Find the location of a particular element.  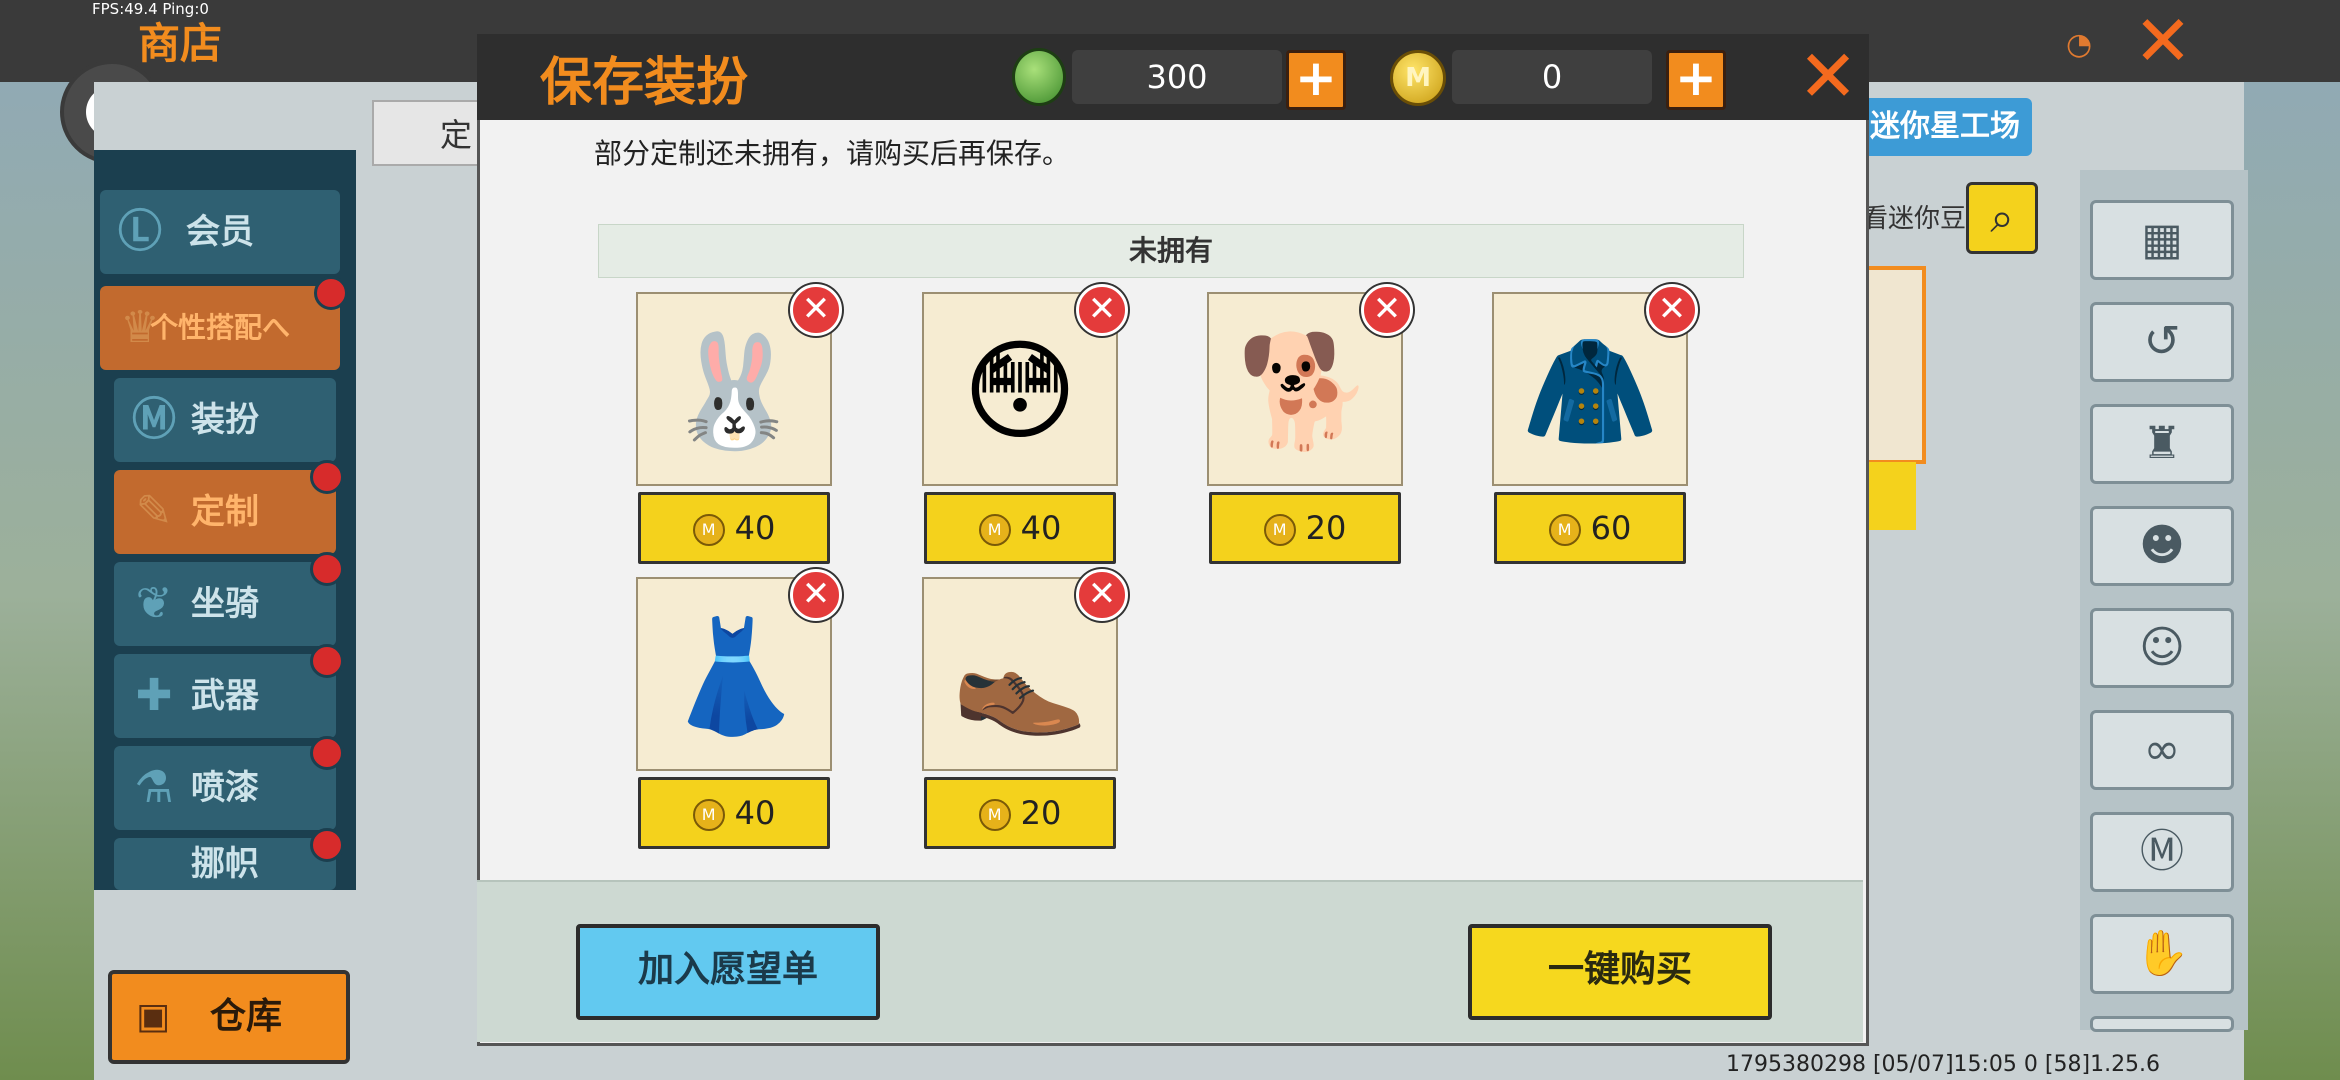

sidebar-item-mount: ❦ 坐骑 is located at coordinates (229, 599).